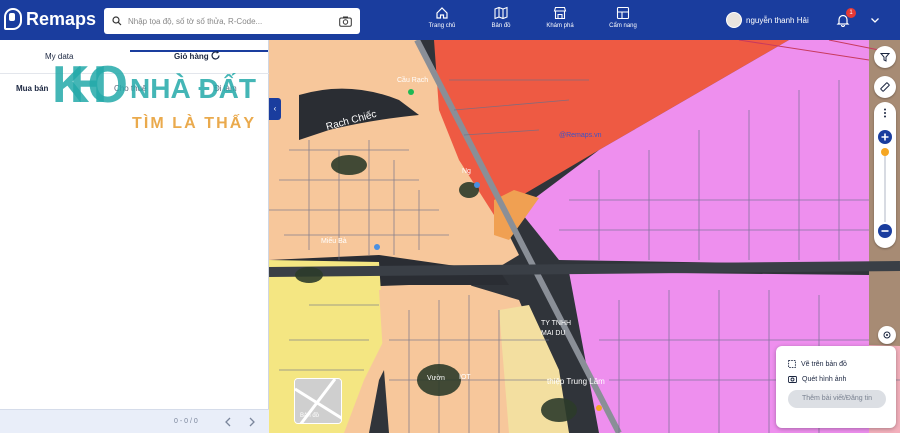 The image size is (900, 433). Describe the element at coordinates (501, 26) in the screenshot. I see `nav-map-label: Bản đồ` at that location.